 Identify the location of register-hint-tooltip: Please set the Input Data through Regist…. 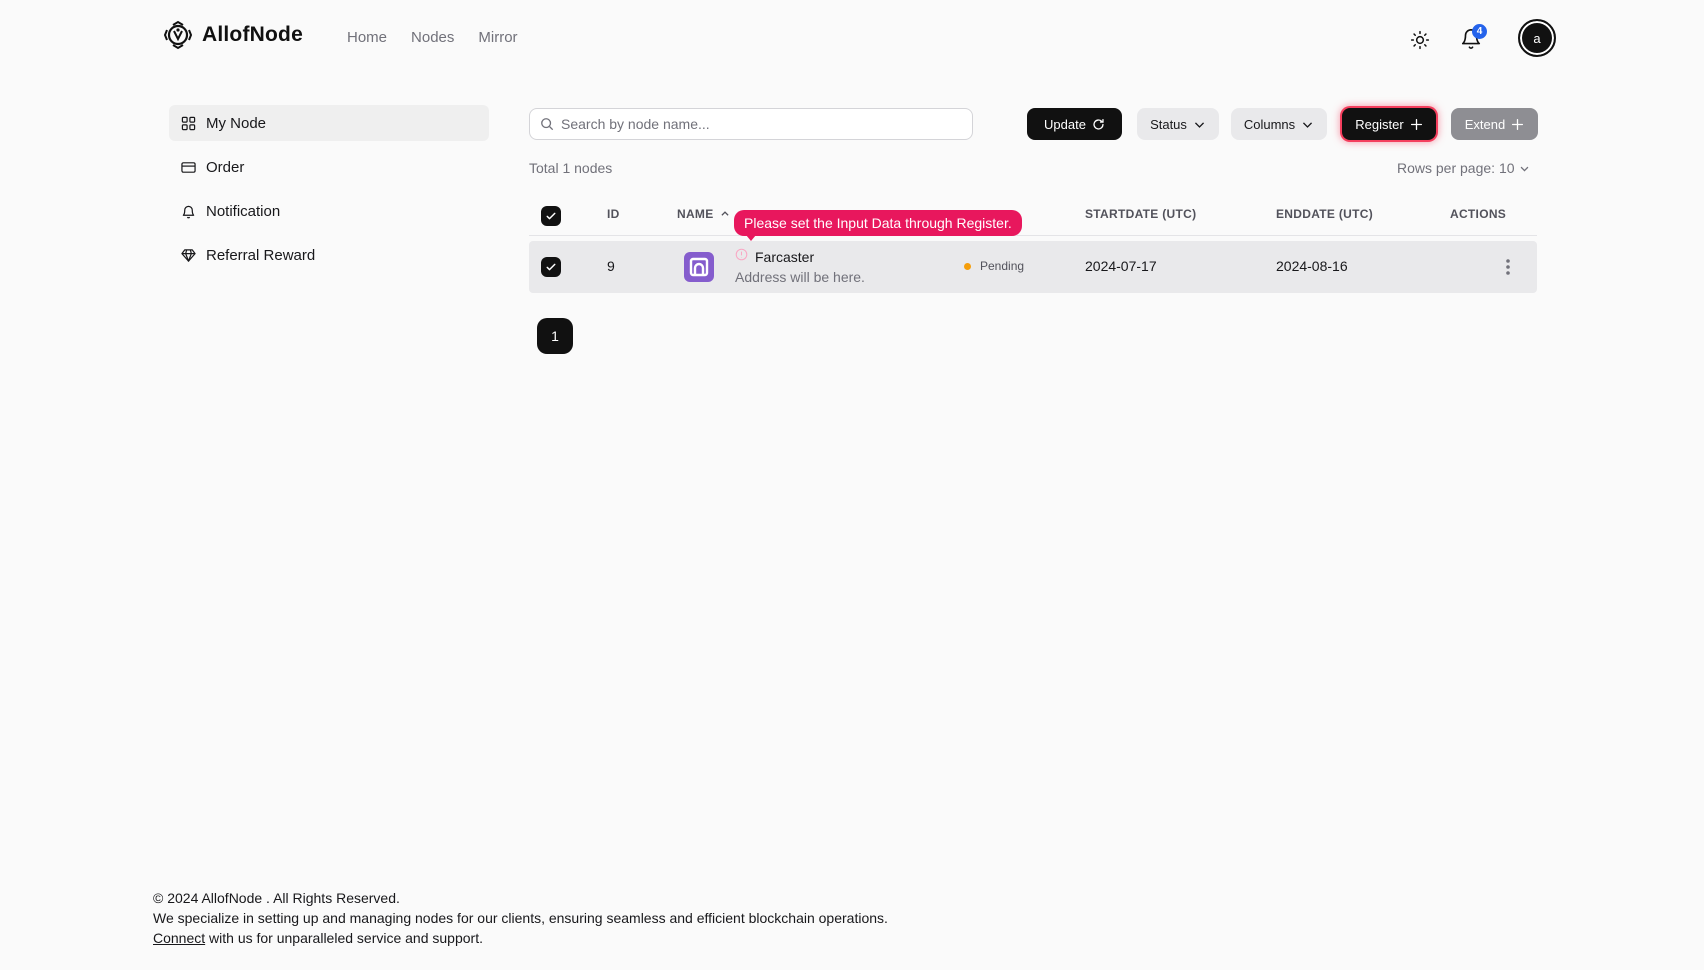
(878, 225).